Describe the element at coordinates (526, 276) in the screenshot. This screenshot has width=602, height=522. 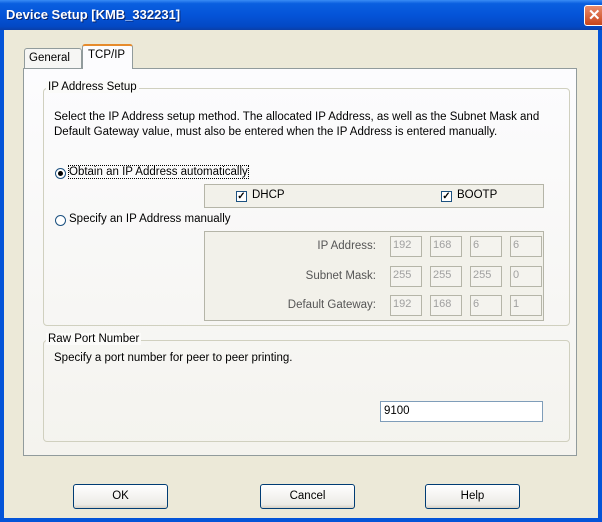
I see `subnet-octet-4: 0` at that location.